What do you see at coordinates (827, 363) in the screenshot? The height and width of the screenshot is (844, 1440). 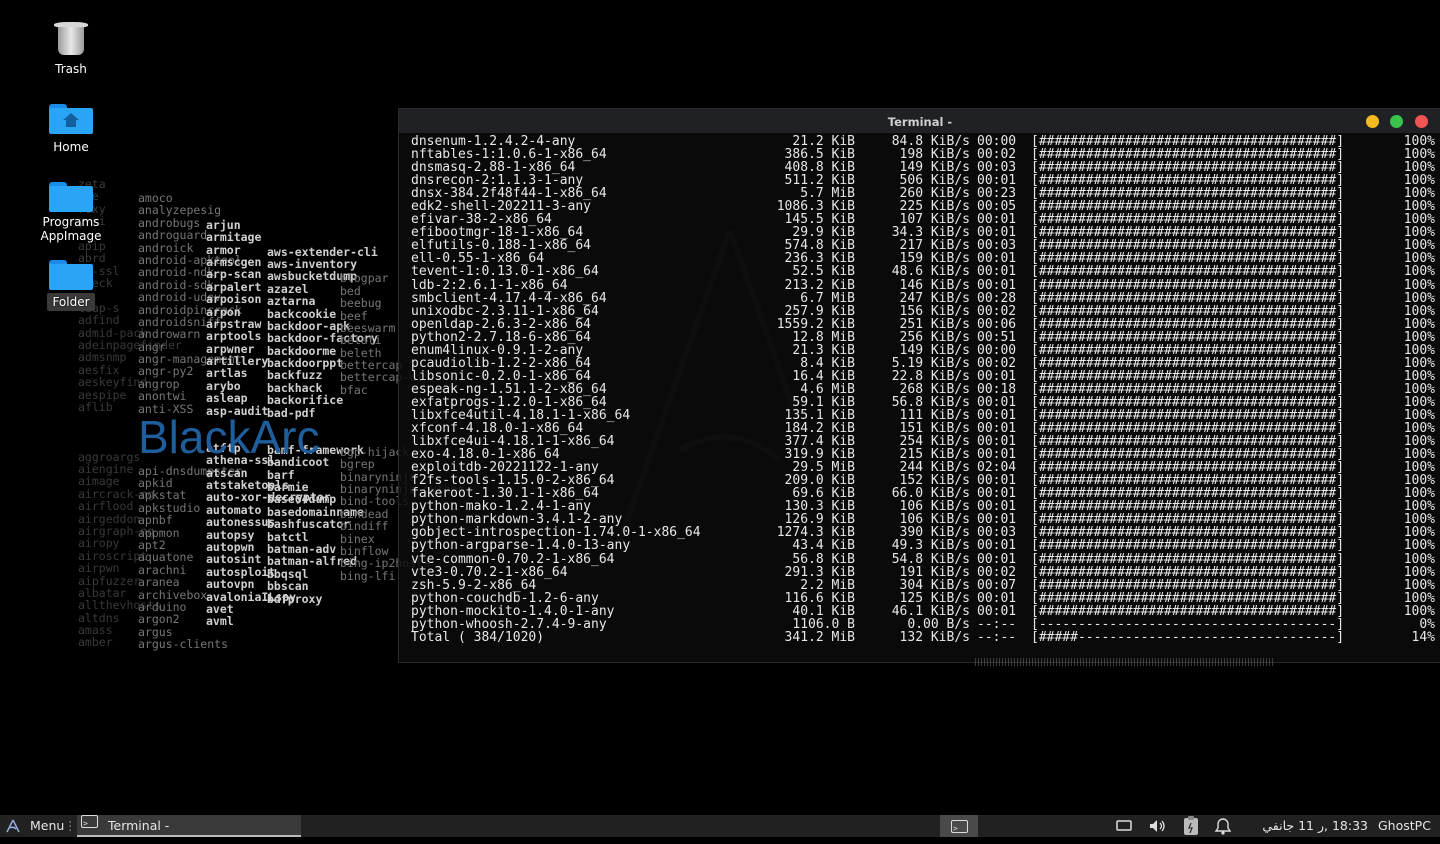 I see `terminal-size: 8.4 KiB` at bounding box center [827, 363].